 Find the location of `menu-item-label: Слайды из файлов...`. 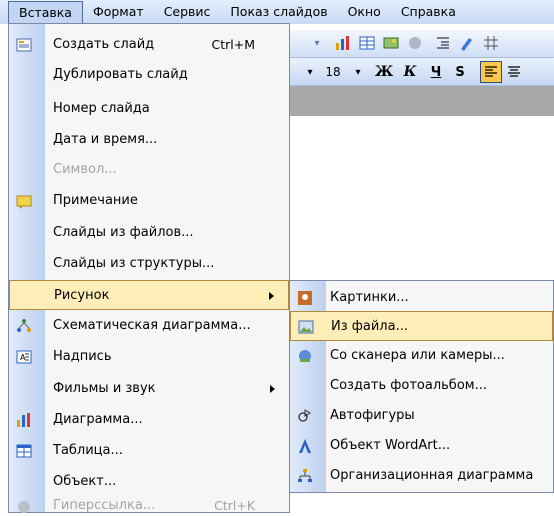

menu-item-label: Слайды из файлов... is located at coordinates (123, 232).